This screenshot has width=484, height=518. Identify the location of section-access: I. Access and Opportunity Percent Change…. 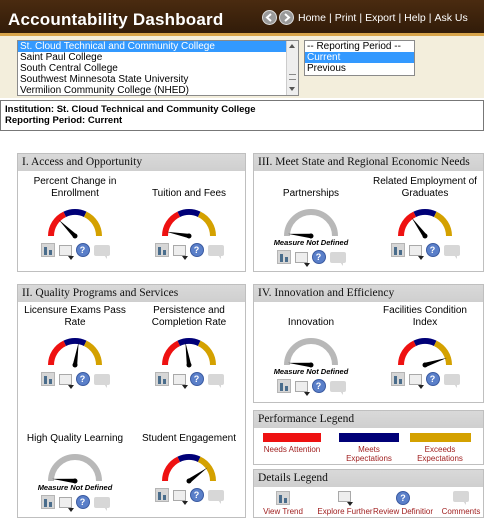
(131, 212).